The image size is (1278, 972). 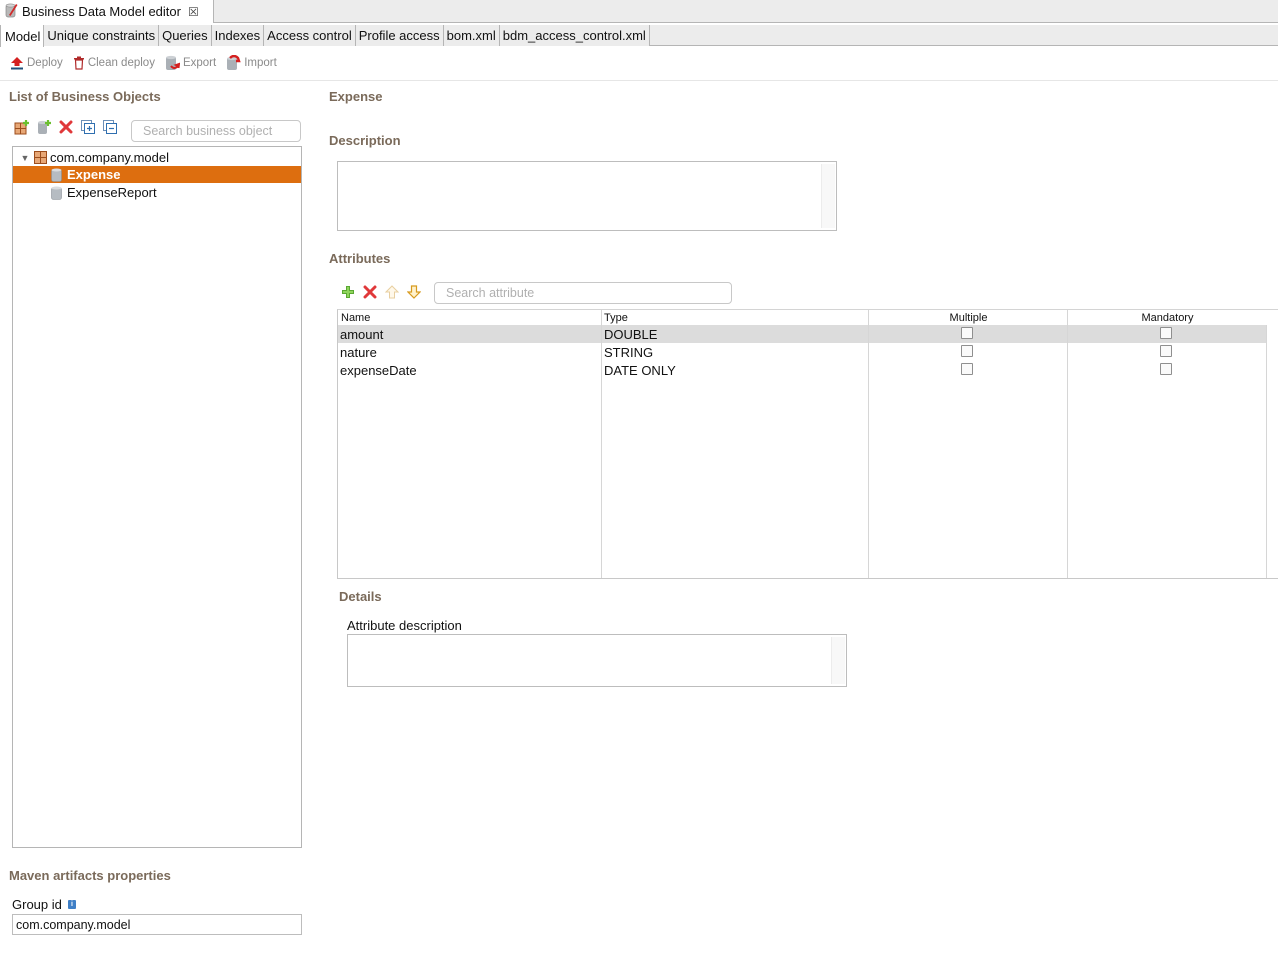 What do you see at coordinates (802, 334) in the screenshot?
I see `table-row: amount DOUBLE` at bounding box center [802, 334].